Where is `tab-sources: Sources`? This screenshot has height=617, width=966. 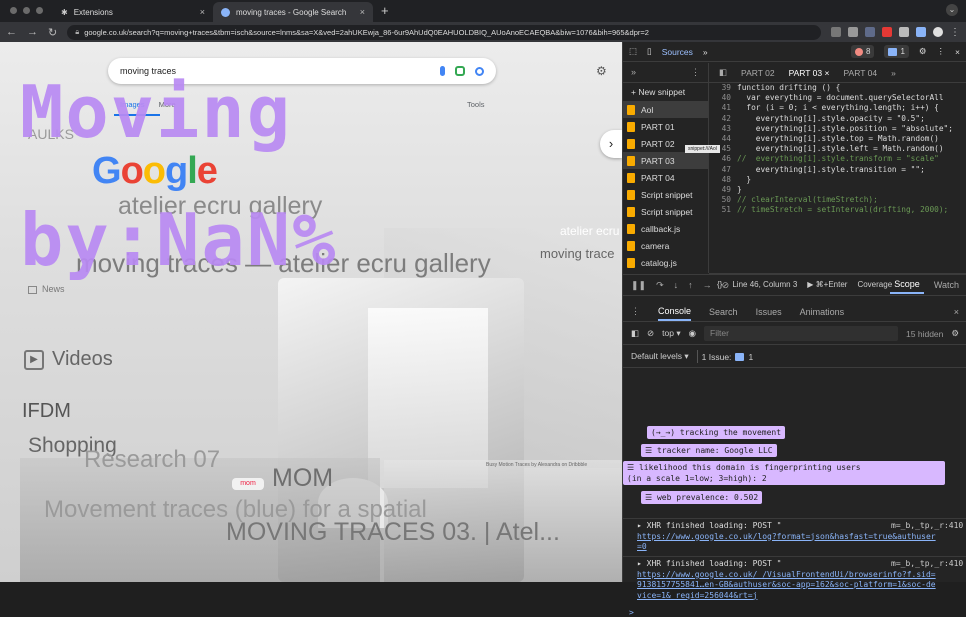
tab-sources: Sources is located at coordinates (677, 52).